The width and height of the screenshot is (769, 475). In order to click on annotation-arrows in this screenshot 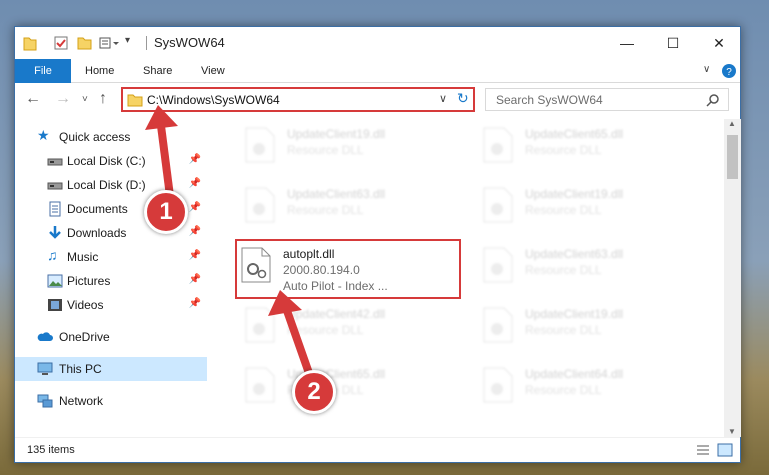, I will do `click(229, 241)`.